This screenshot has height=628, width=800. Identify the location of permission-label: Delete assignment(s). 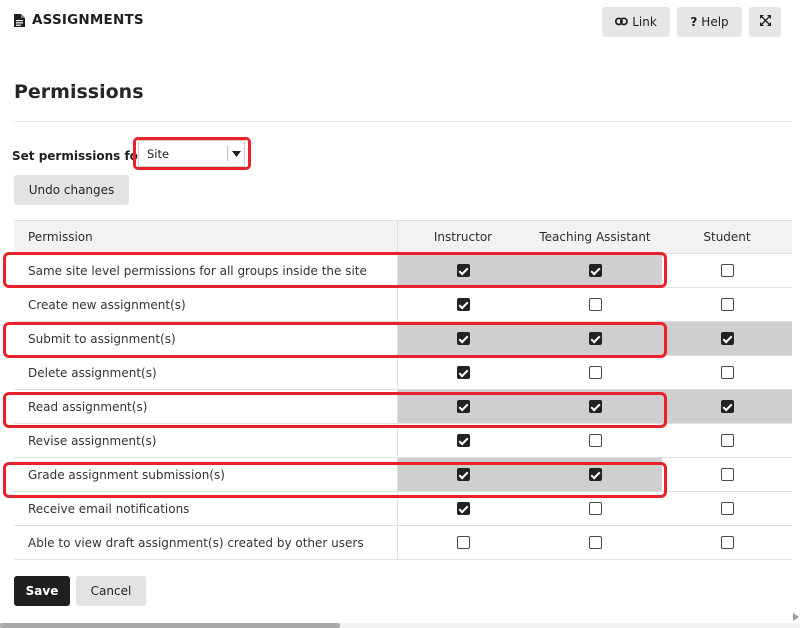
(206, 372).